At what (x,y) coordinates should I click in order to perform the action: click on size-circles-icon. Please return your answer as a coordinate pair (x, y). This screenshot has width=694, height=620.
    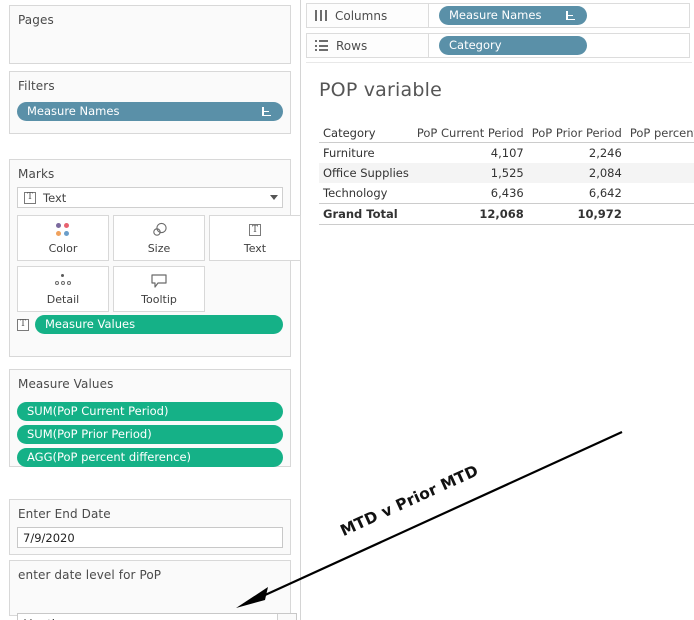
    Looking at the image, I should click on (159, 230).